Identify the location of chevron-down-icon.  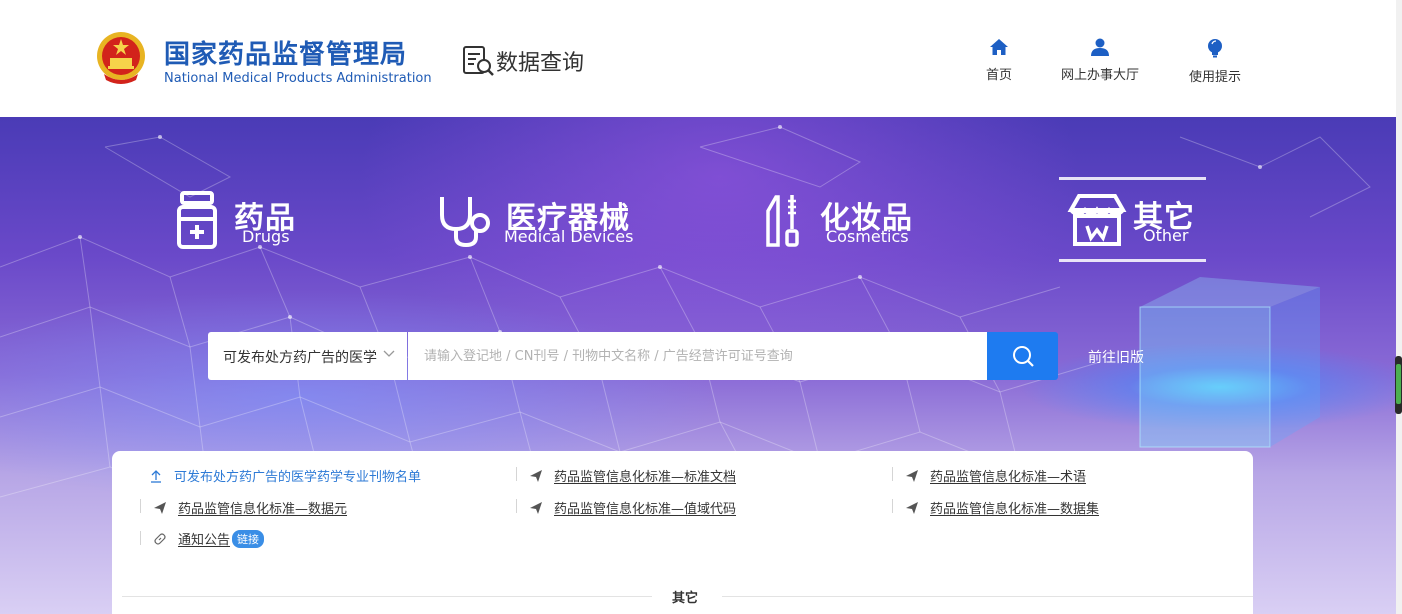
(389, 353).